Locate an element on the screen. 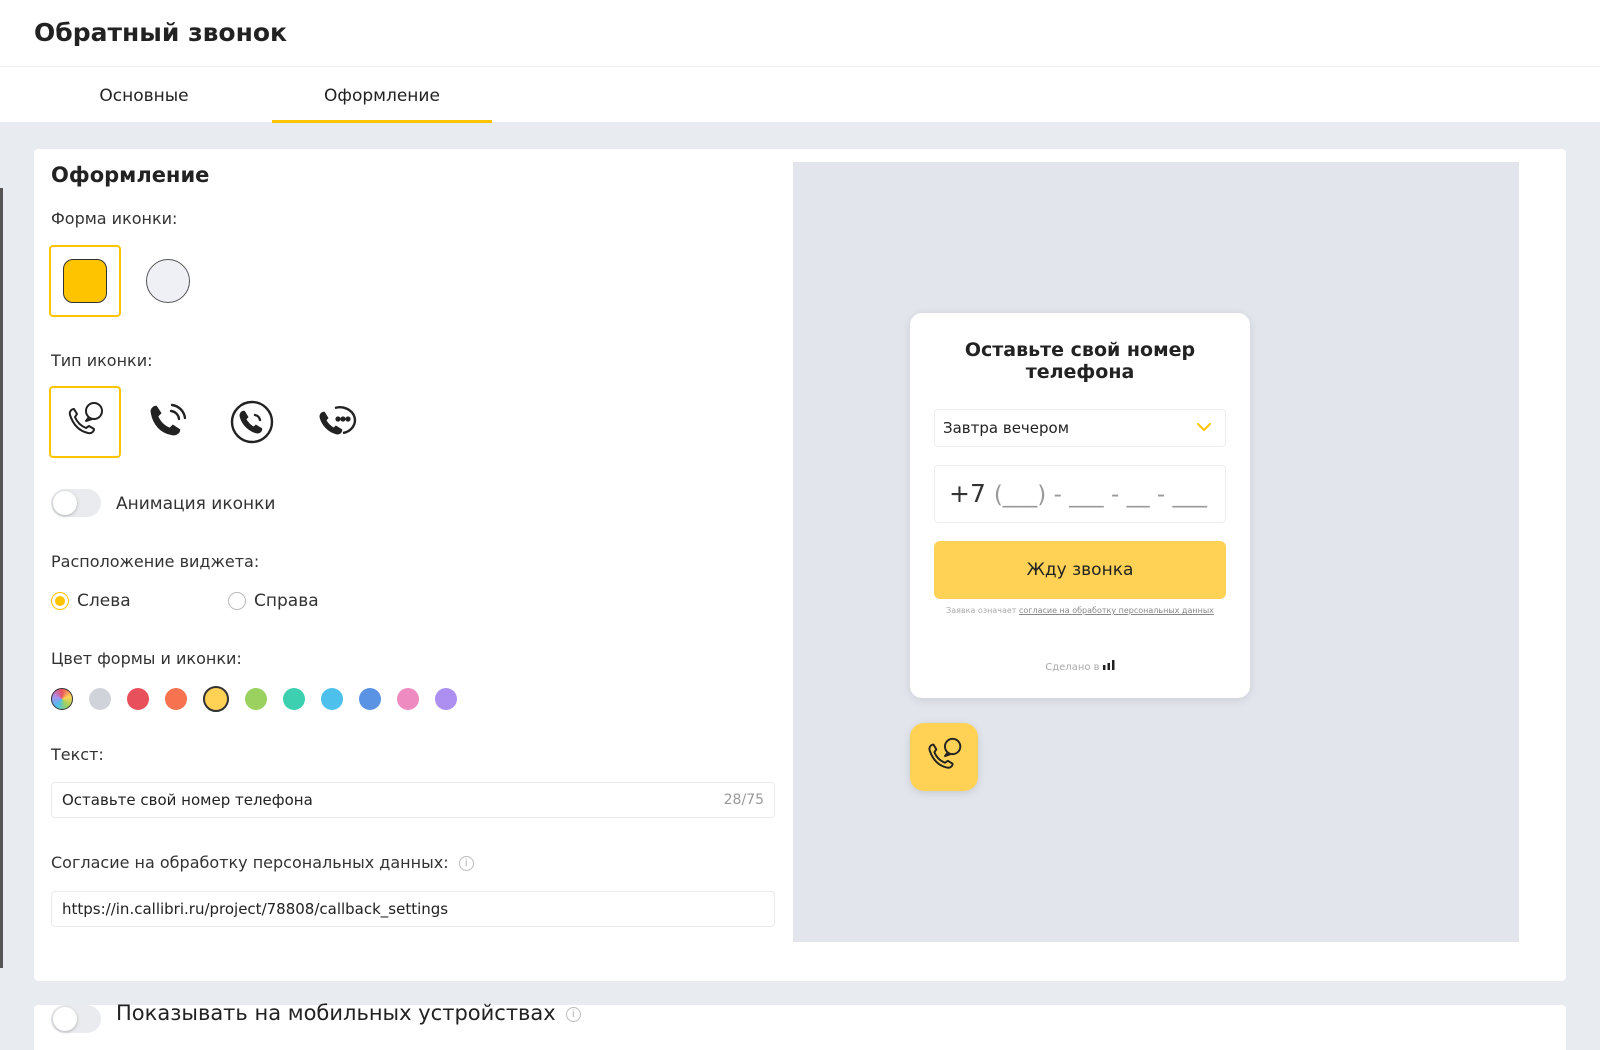 The width and height of the screenshot is (1600, 1050). color-swatch-gradient is located at coordinates (62, 699).